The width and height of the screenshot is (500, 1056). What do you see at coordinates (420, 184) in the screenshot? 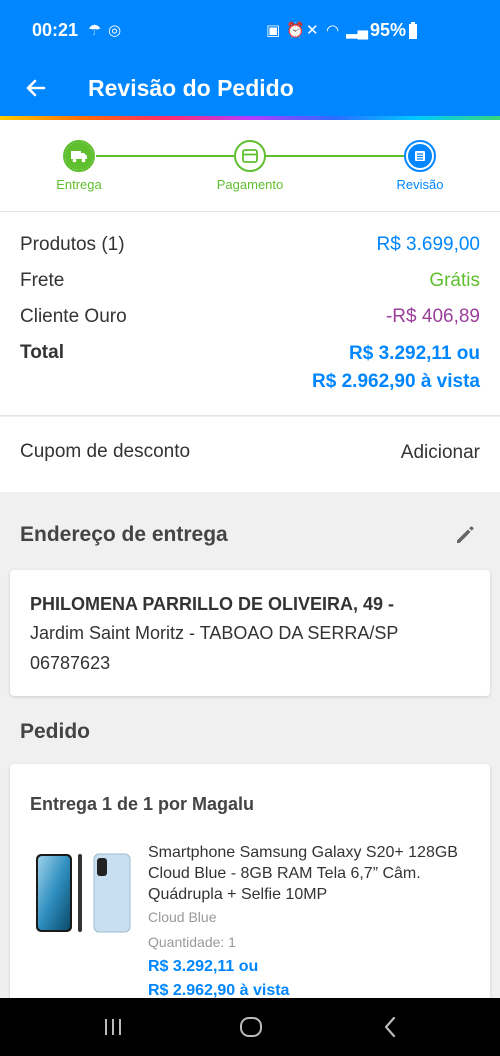
I see `step-label-review: Revisão` at bounding box center [420, 184].